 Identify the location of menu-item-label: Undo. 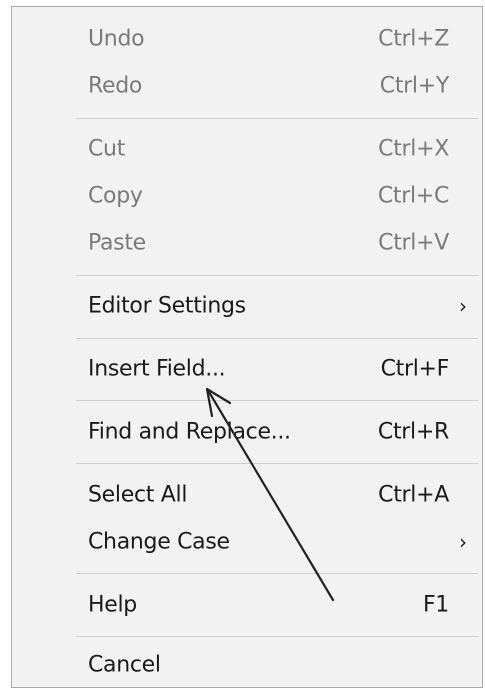
(116, 39).